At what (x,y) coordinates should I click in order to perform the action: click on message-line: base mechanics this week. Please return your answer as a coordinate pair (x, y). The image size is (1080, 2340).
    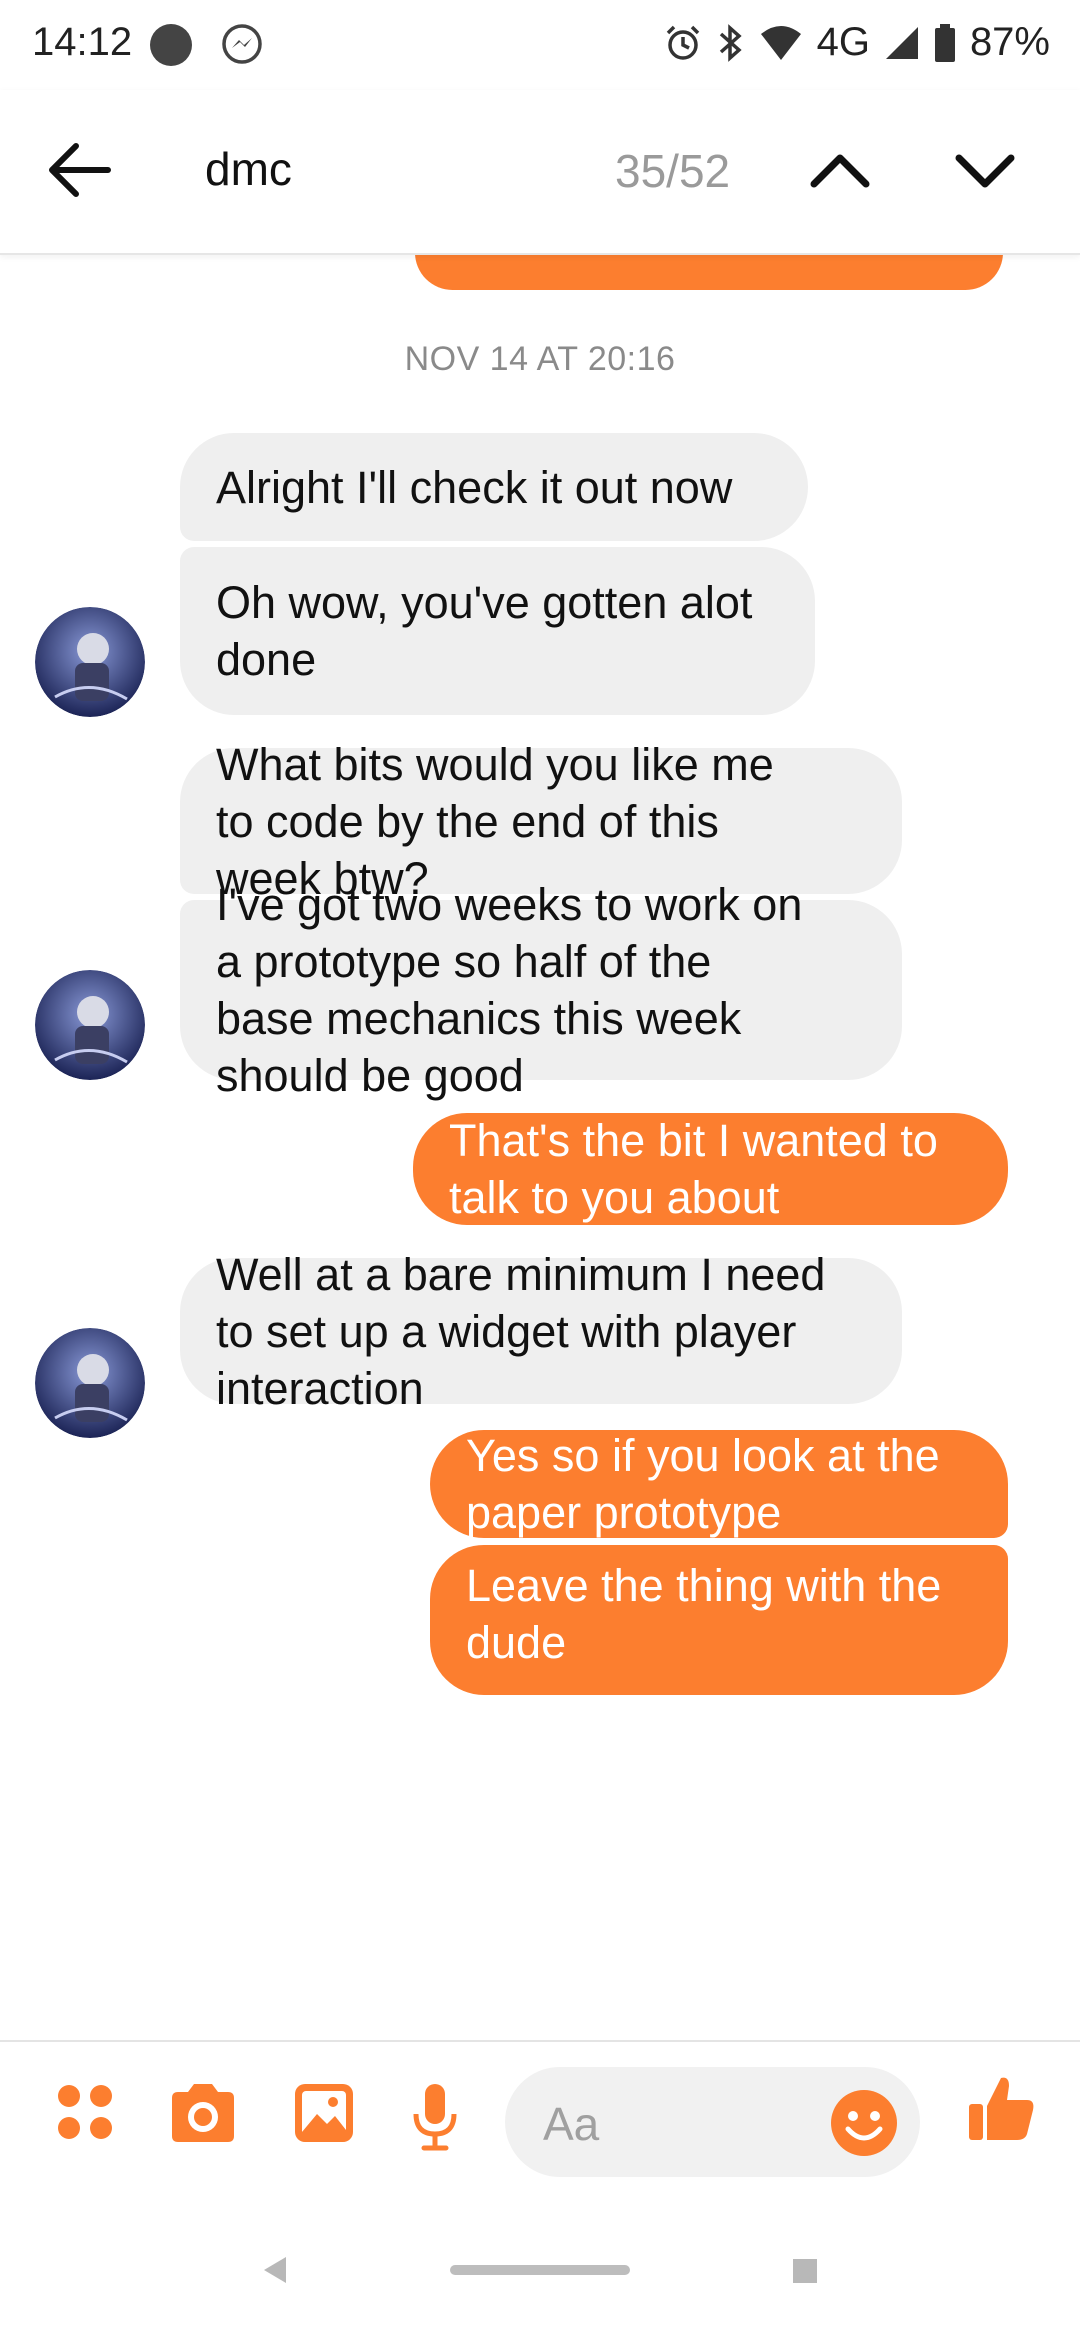
    Looking at the image, I should click on (479, 1018).